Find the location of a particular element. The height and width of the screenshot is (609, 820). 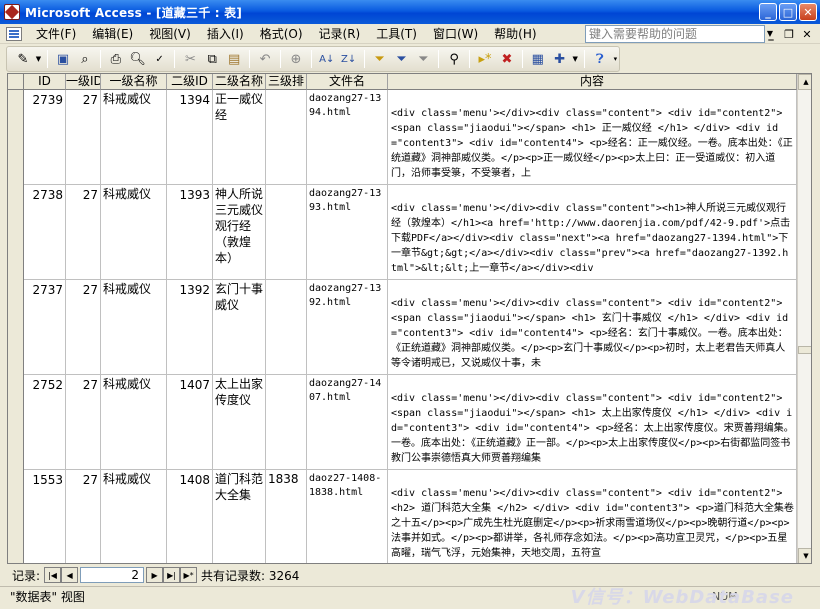

design-view-icon: ✎ is located at coordinates (23, 59).